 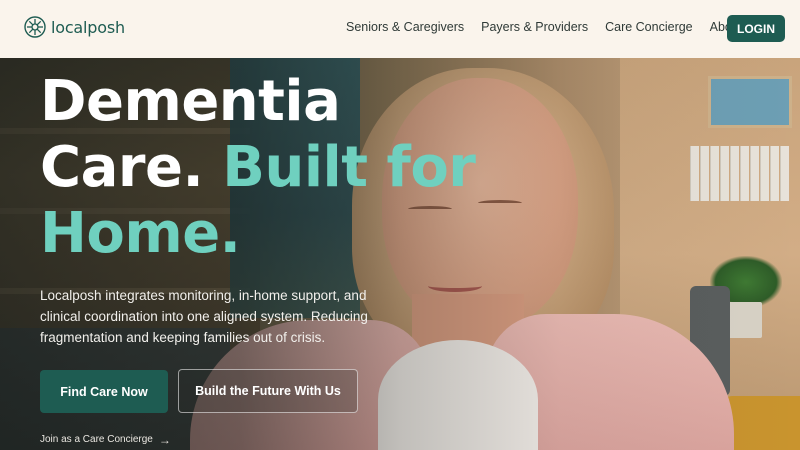 I want to click on brand-name: localposh, so click(x=88, y=27).